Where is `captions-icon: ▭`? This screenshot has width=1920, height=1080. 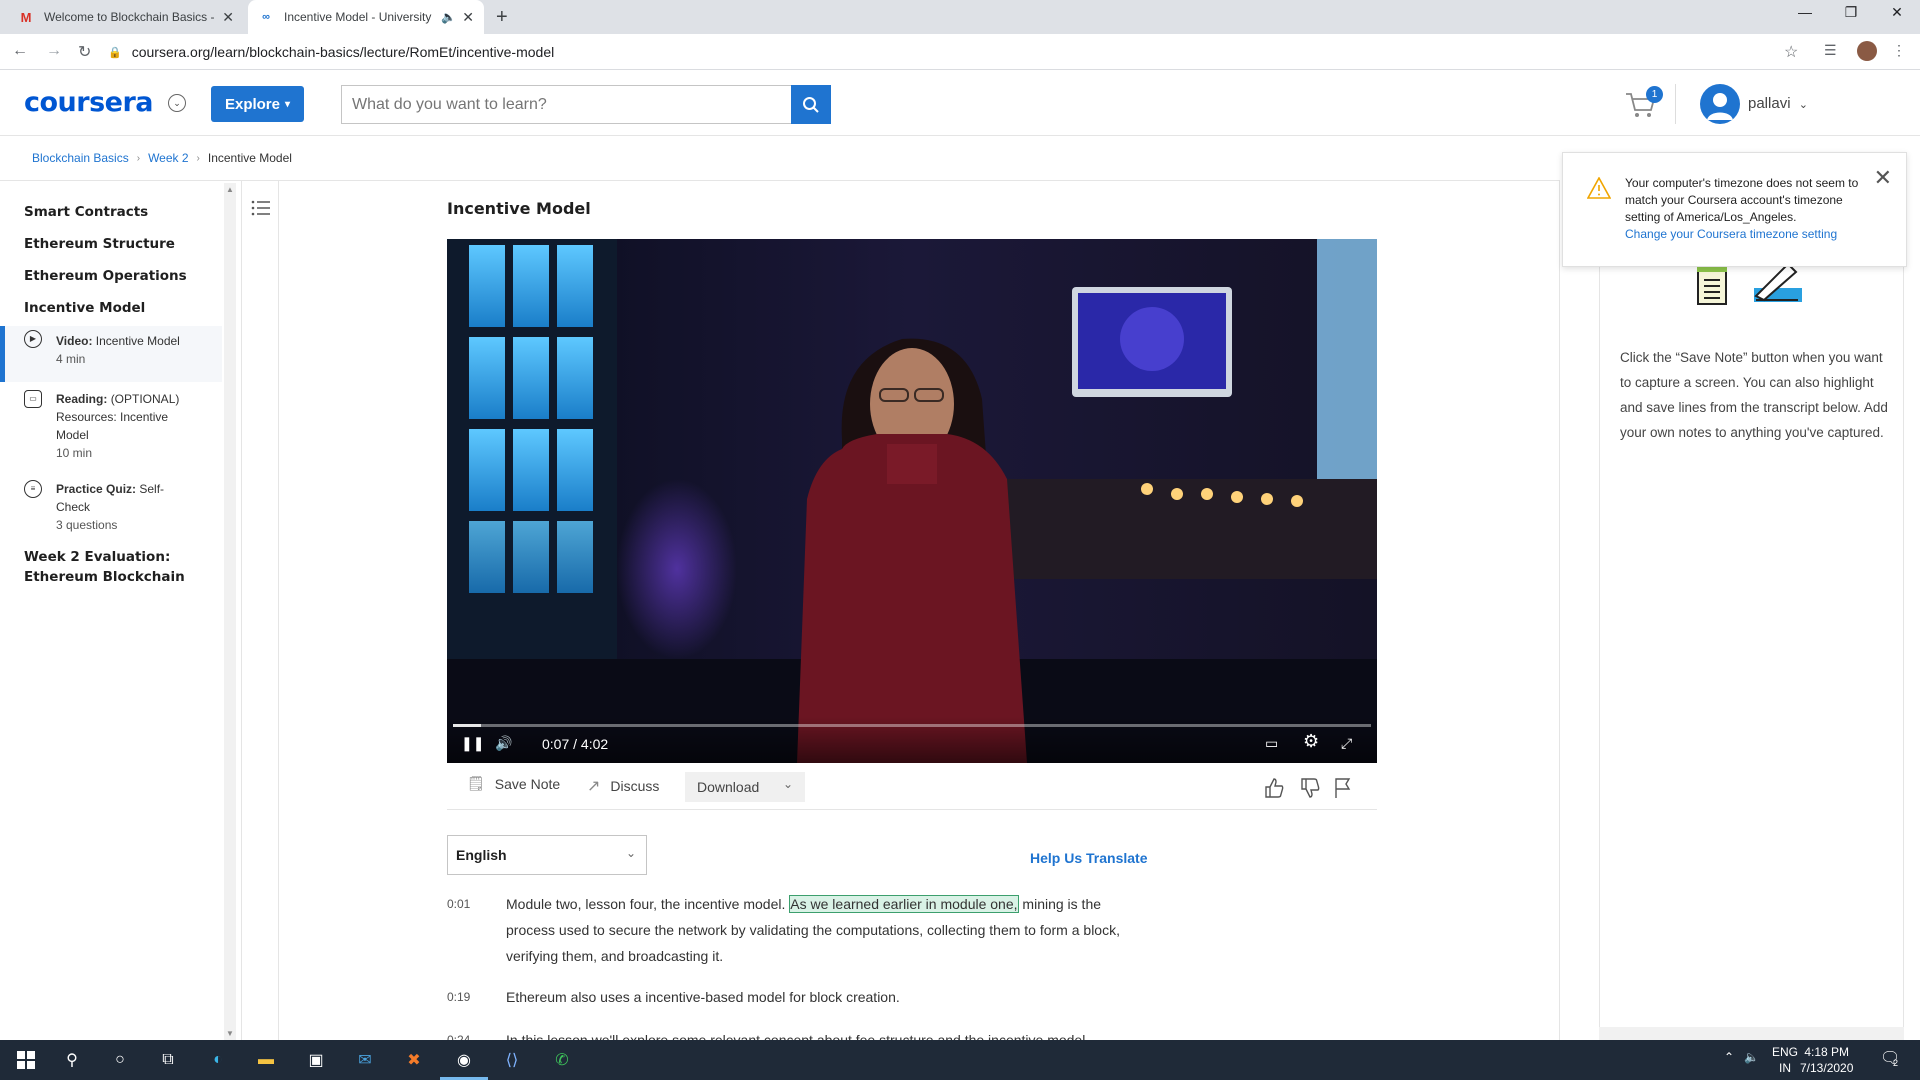
captions-icon: ▭ is located at coordinates (1271, 743).